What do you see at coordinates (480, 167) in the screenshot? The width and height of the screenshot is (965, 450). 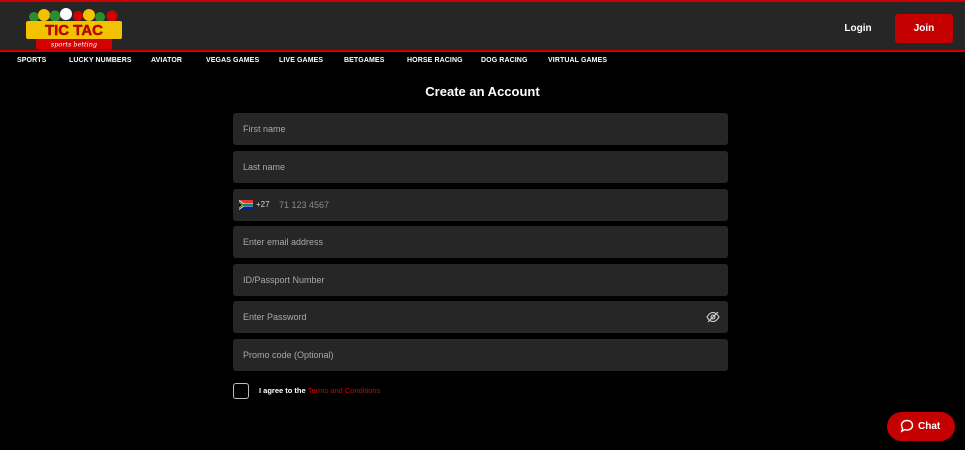 I see `last-name-input` at bounding box center [480, 167].